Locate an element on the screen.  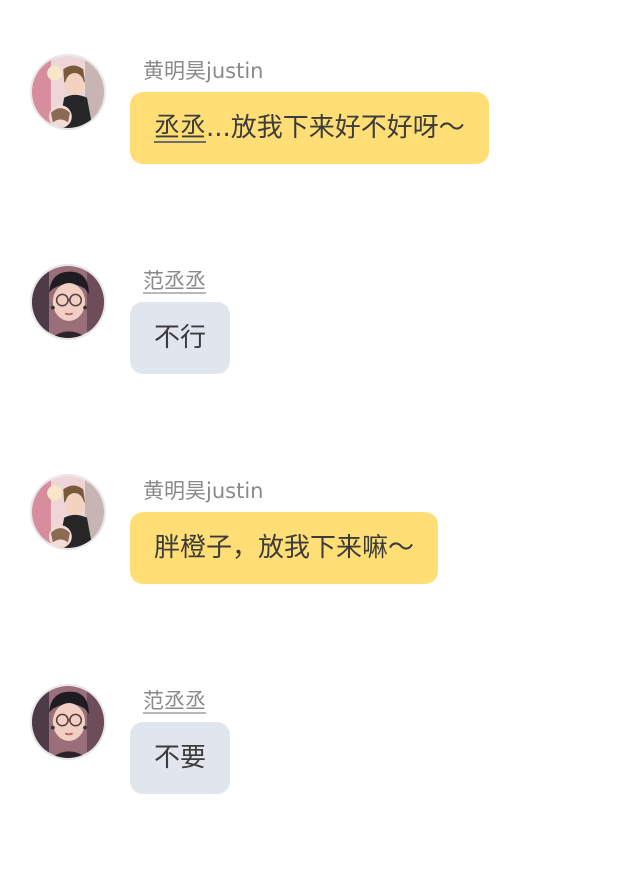
message-bubble: 丞丞...放我下来好不好呀～ is located at coordinates (309, 128).